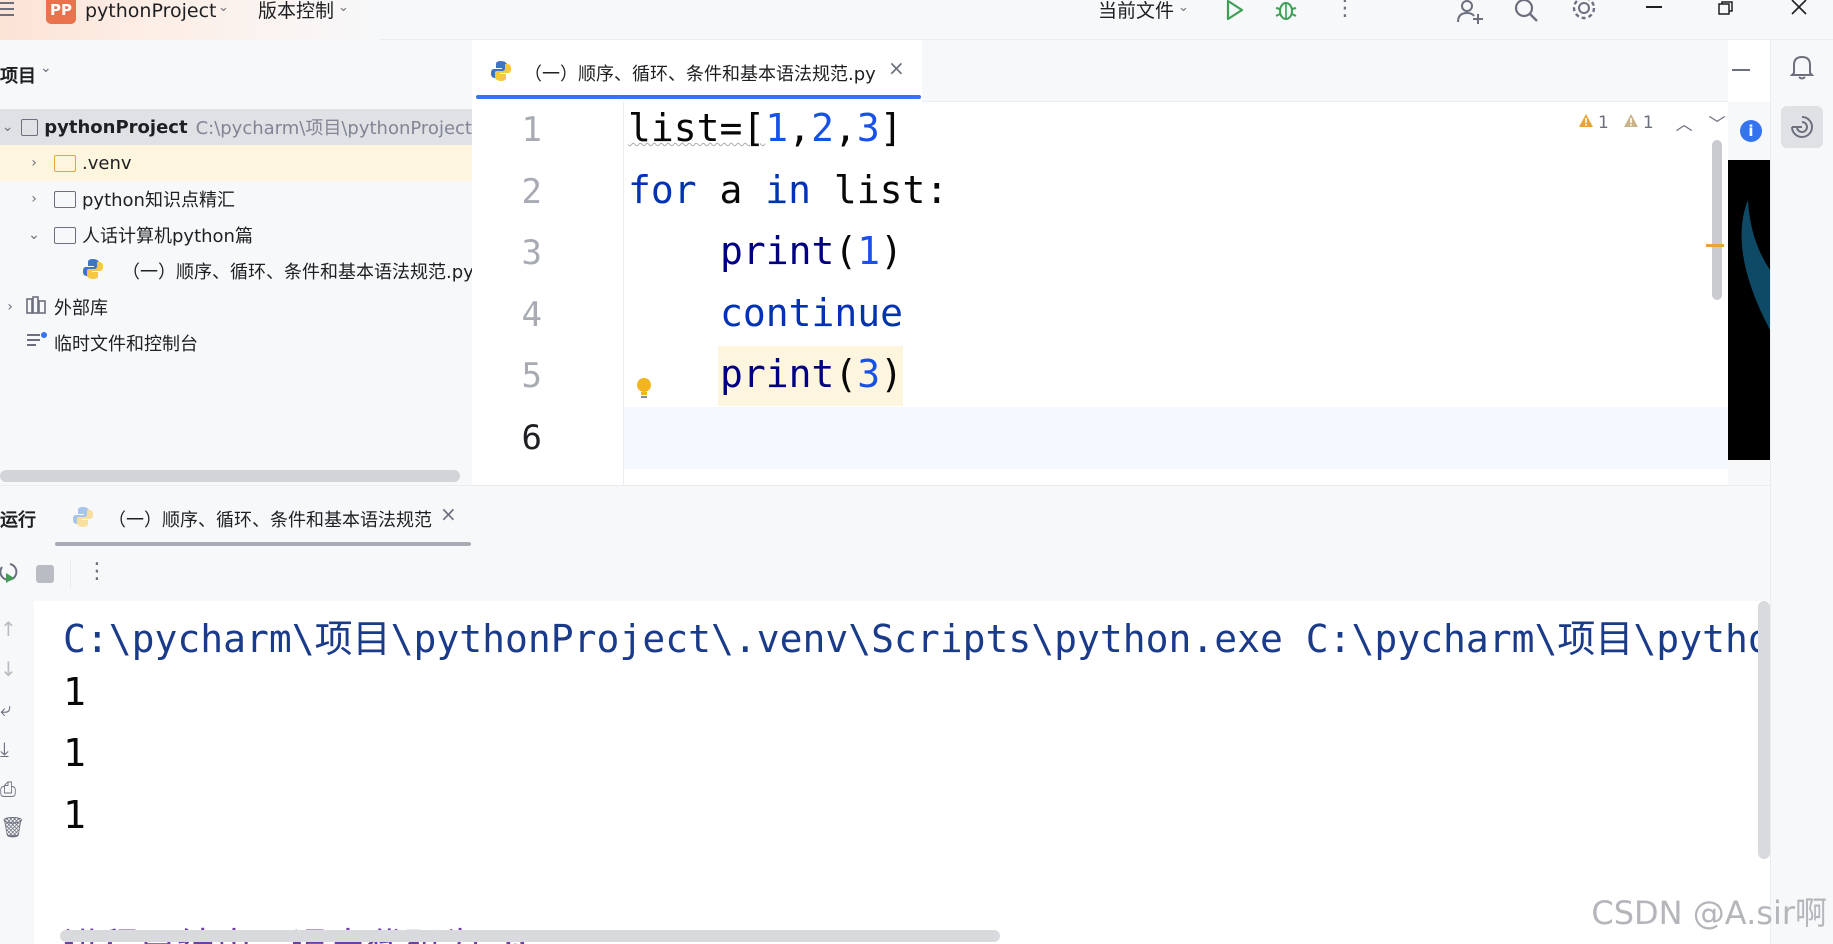 The height and width of the screenshot is (944, 1833). Describe the element at coordinates (9, 11) in the screenshot. I see `hamburger-icon` at that location.